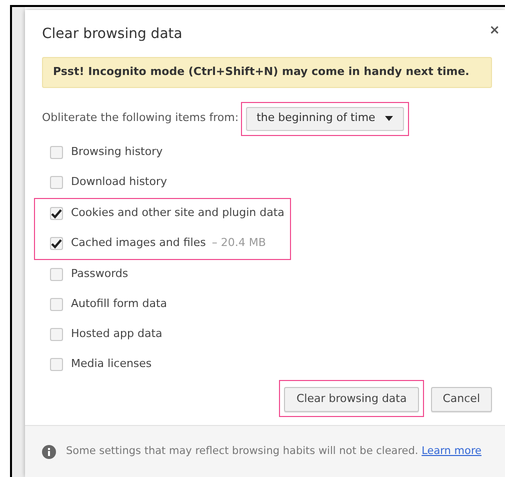 This screenshot has width=505, height=477. What do you see at coordinates (111, 364) in the screenshot?
I see `checkbox-label: Media licenses` at bounding box center [111, 364].